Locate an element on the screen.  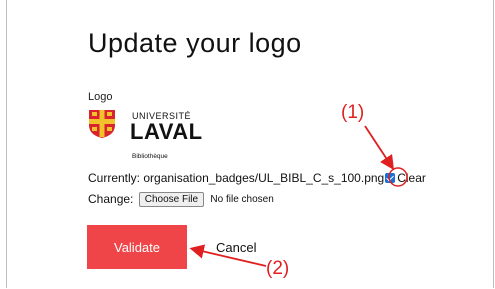
logo-image: UNIVERSITÉ LAVAL Bibliothèque is located at coordinates (153, 134).